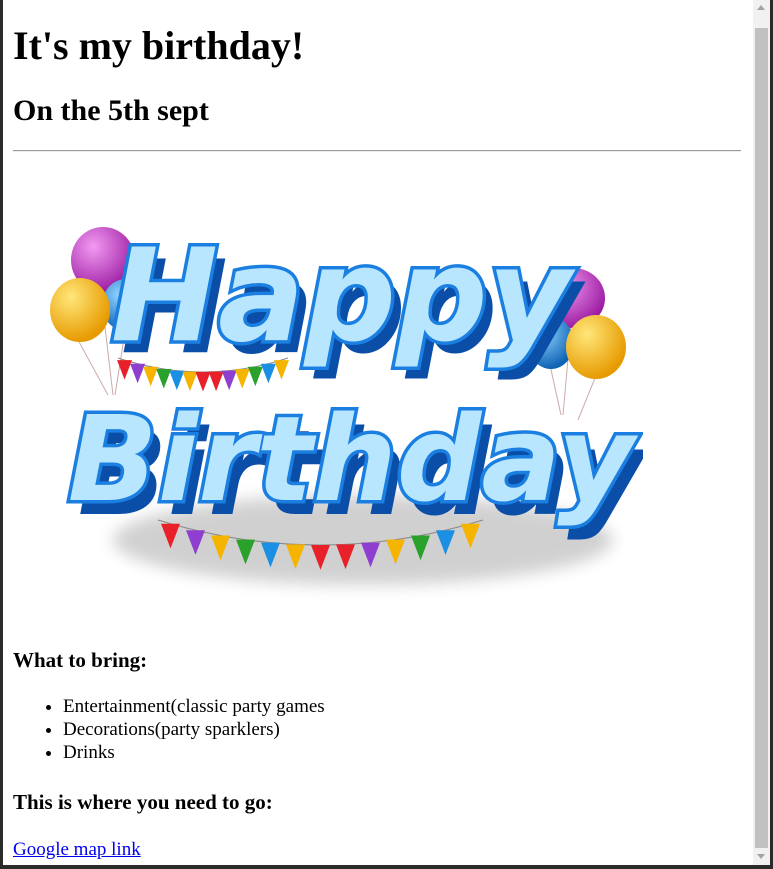 Image resolution: width=773 pixels, height=869 pixels. What do you see at coordinates (194, 729) in the screenshot?
I see `list-item: Decorations(party sparklers)` at bounding box center [194, 729].